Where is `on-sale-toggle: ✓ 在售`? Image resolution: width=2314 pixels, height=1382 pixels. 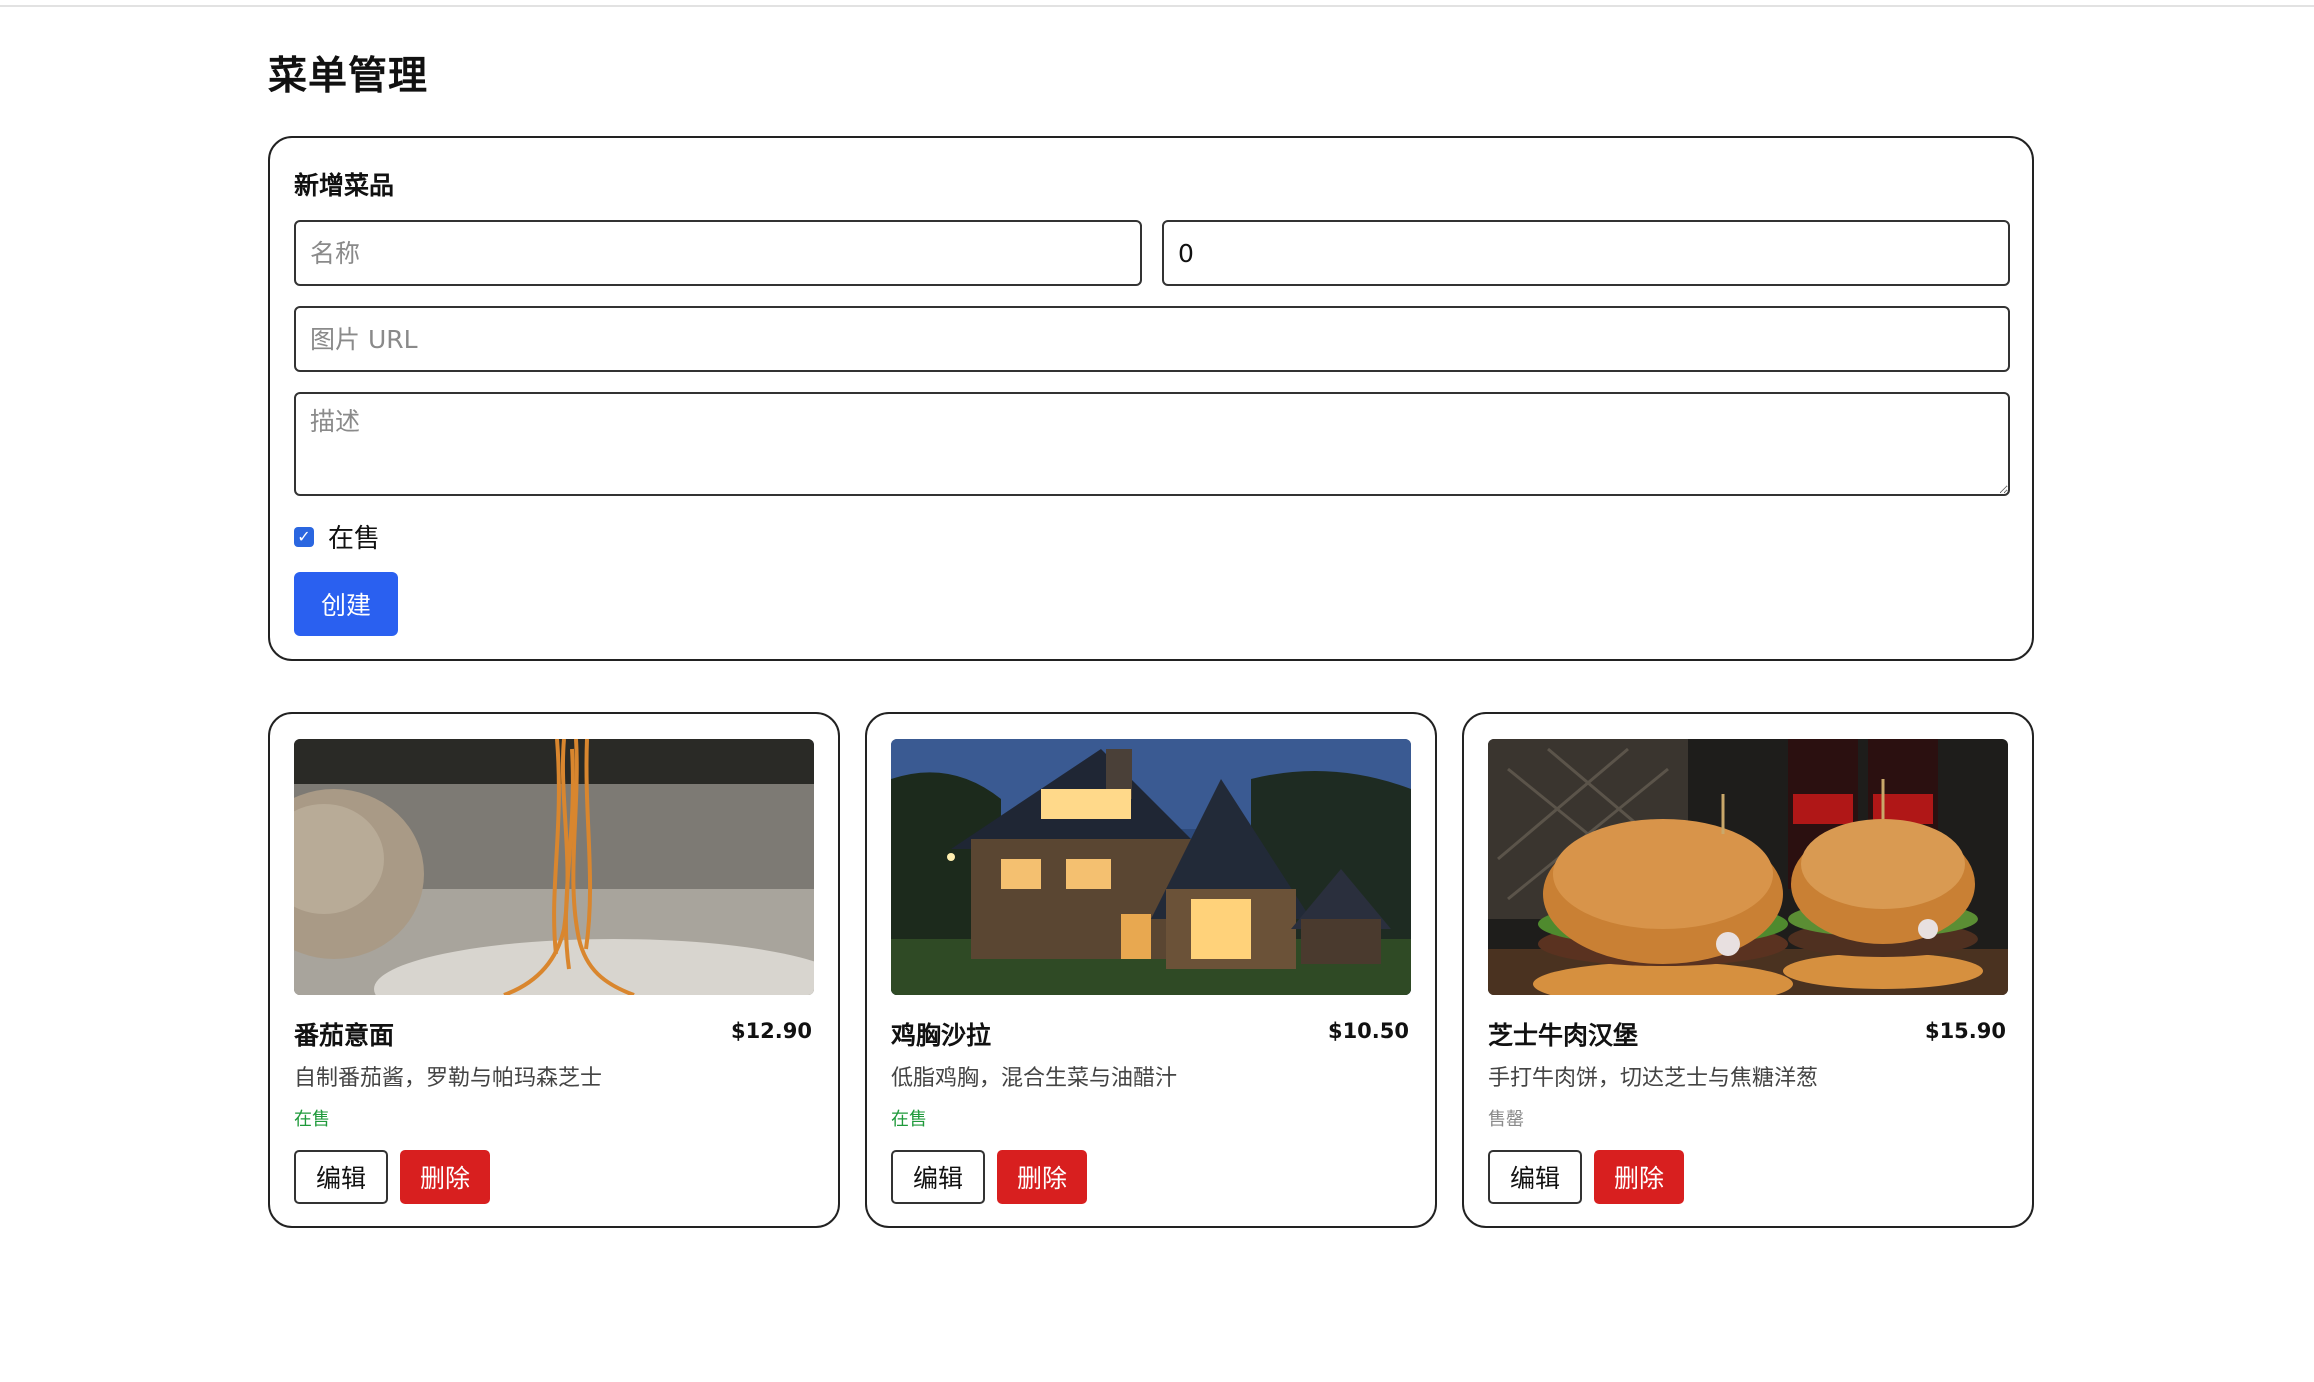 on-sale-toggle: ✓ 在售 is located at coordinates (337, 536).